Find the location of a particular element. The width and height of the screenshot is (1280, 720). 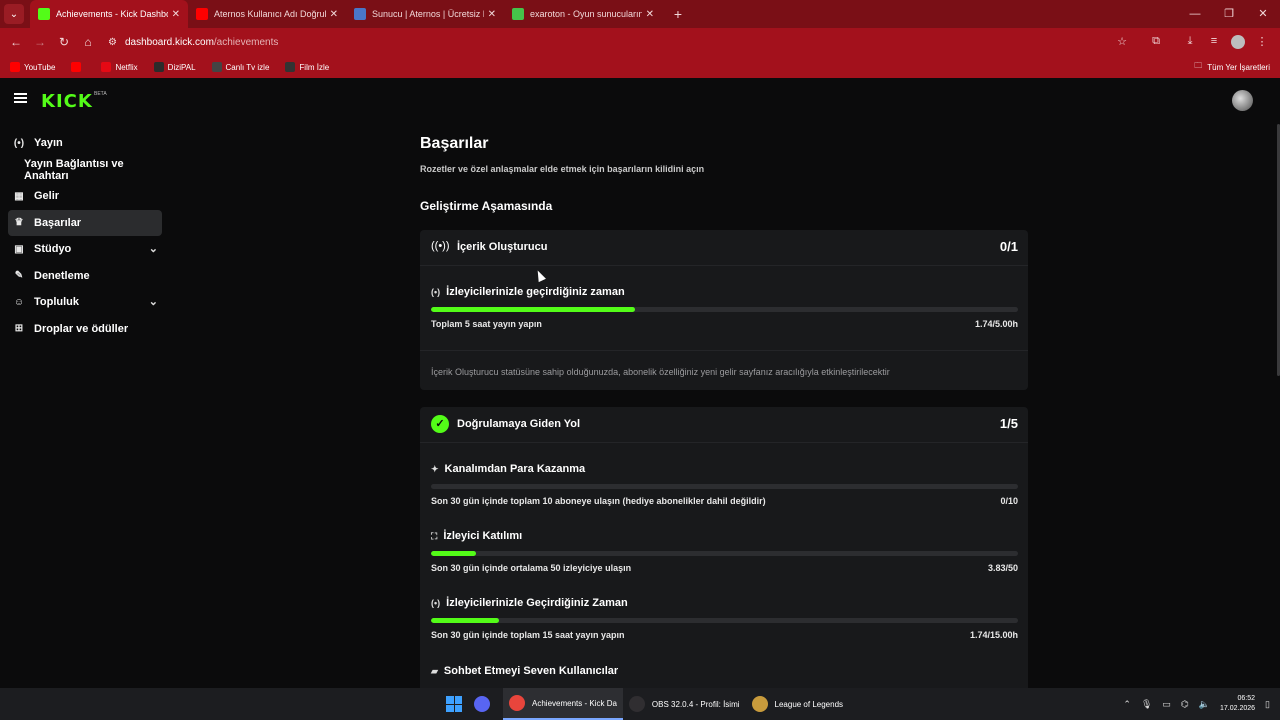

url-input: ⚙ dashboard.kick.com/achievements is located at coordinates (609, 42).